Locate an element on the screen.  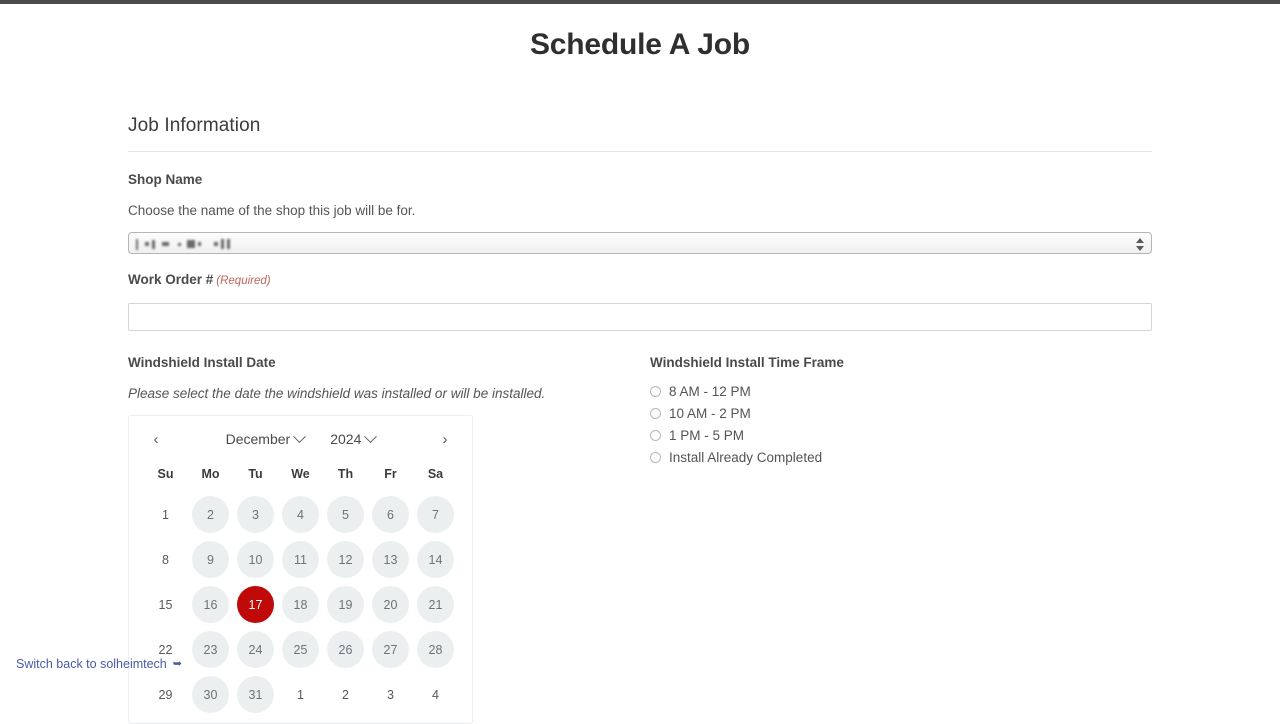
calendar-day-27: 27 is located at coordinates (390, 649).